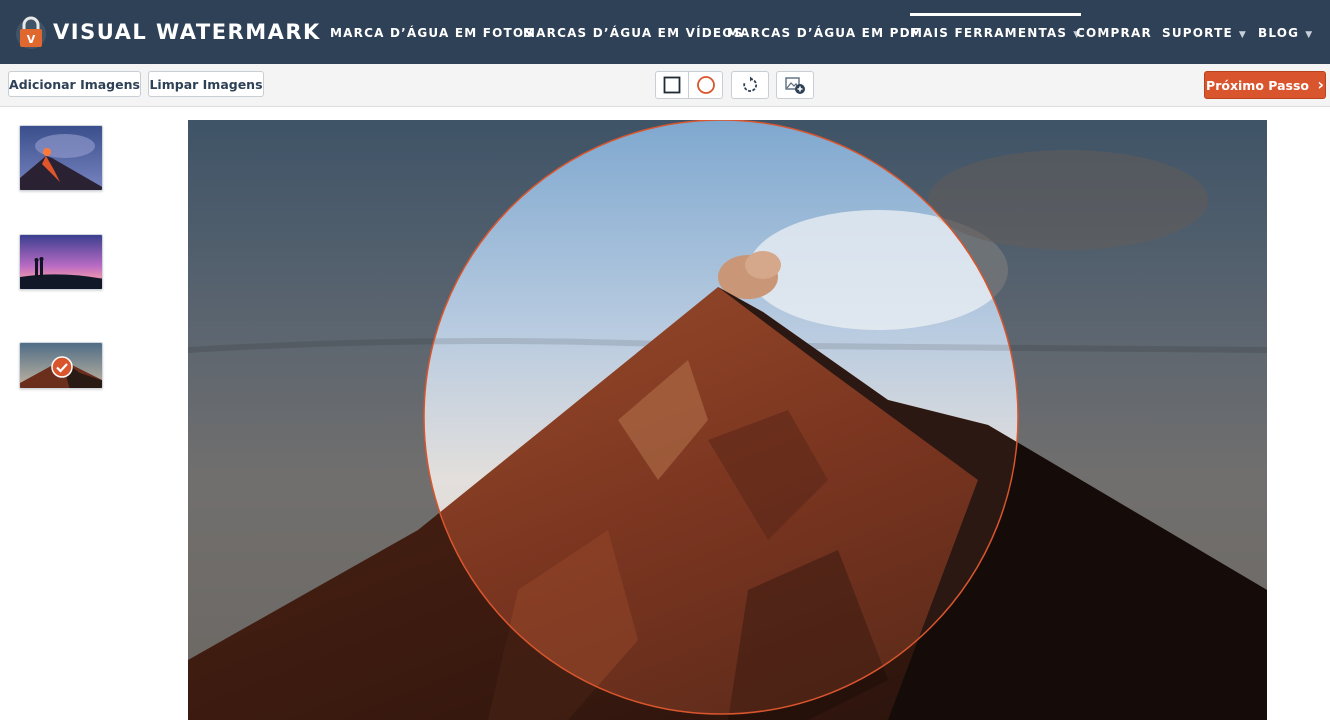  What do you see at coordinates (989, 33) in the screenshot?
I see `nav-label: MAIS FERRAMENTAS` at bounding box center [989, 33].